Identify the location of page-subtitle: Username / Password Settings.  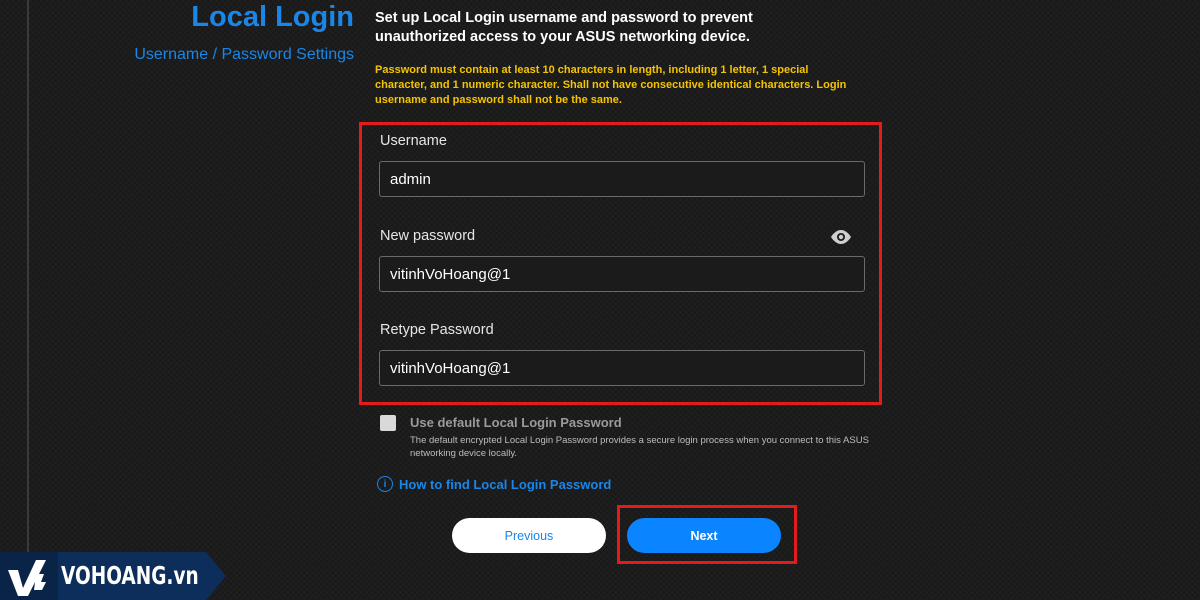
(244, 54).